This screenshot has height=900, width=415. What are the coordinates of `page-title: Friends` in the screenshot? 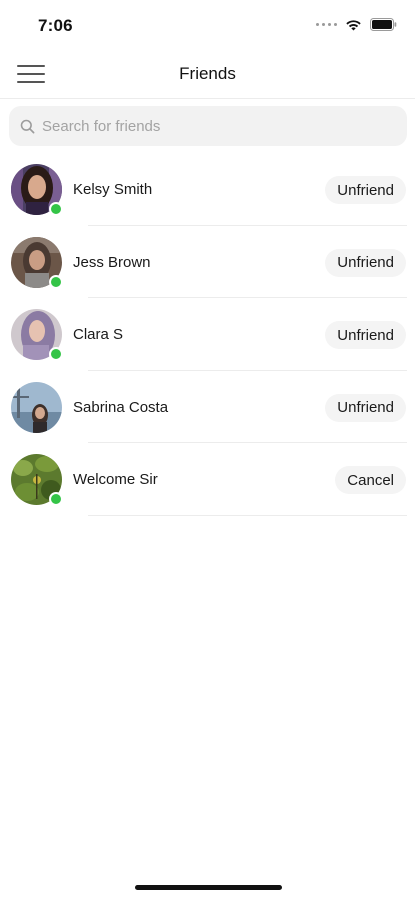 It's located at (207, 73).